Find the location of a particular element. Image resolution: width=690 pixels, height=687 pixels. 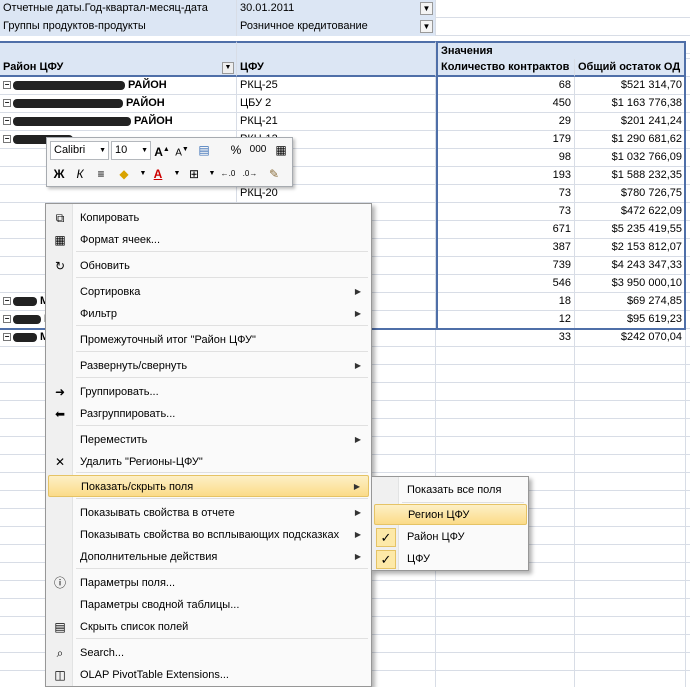

cell-cfu: РКЦ-25 is located at coordinates (336, 86).